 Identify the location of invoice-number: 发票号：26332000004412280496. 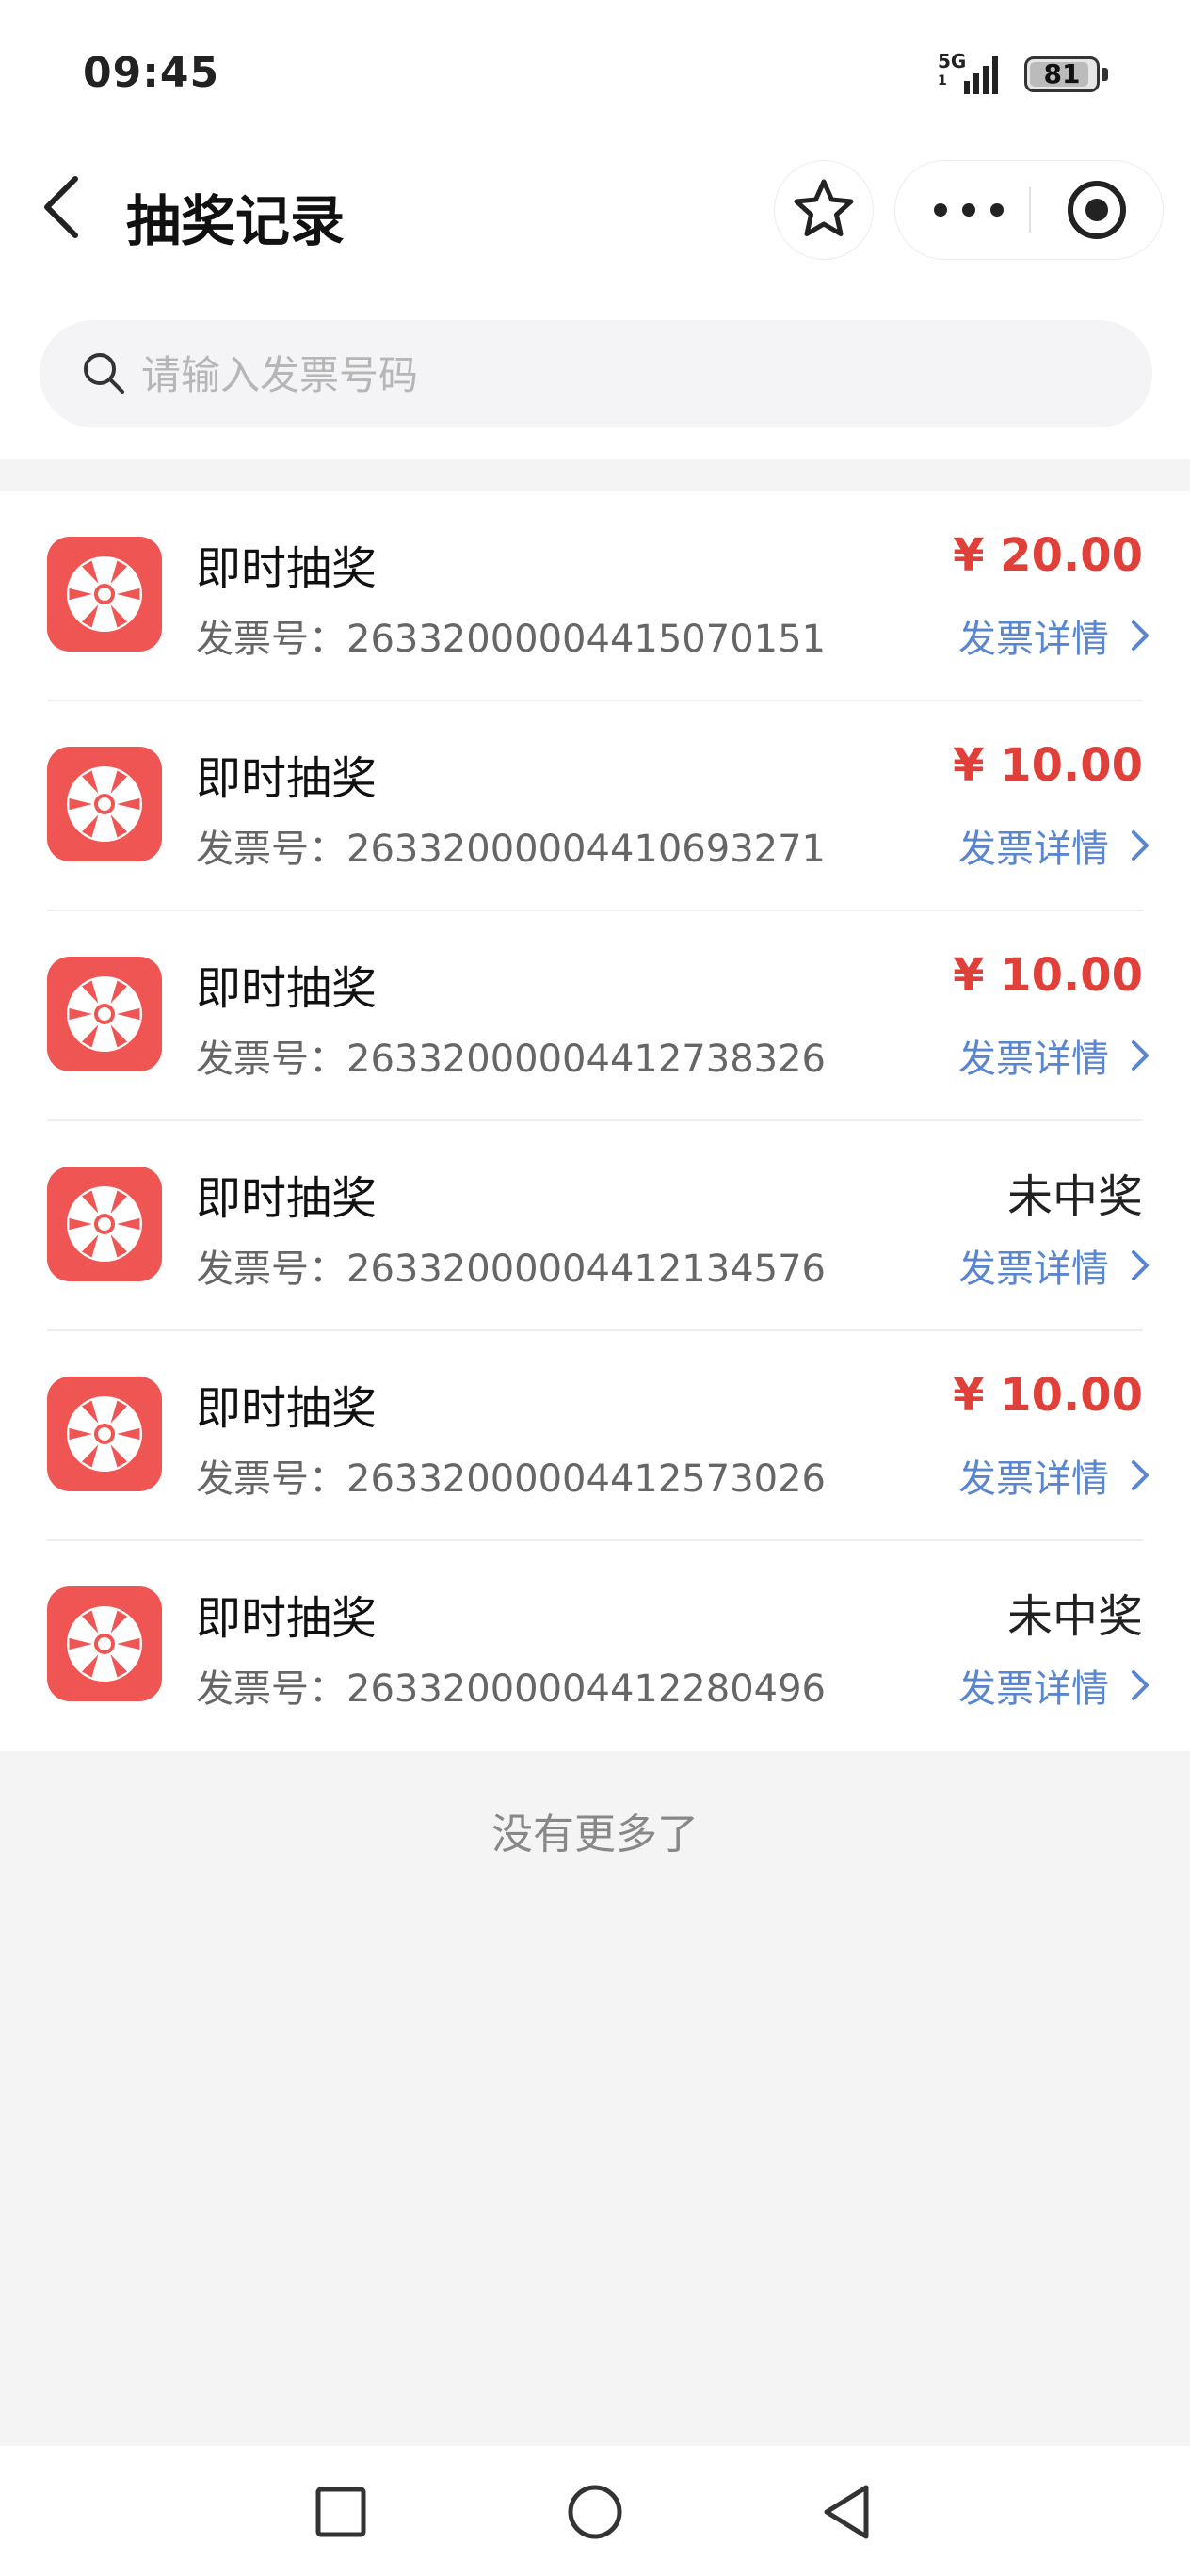
(511, 1689).